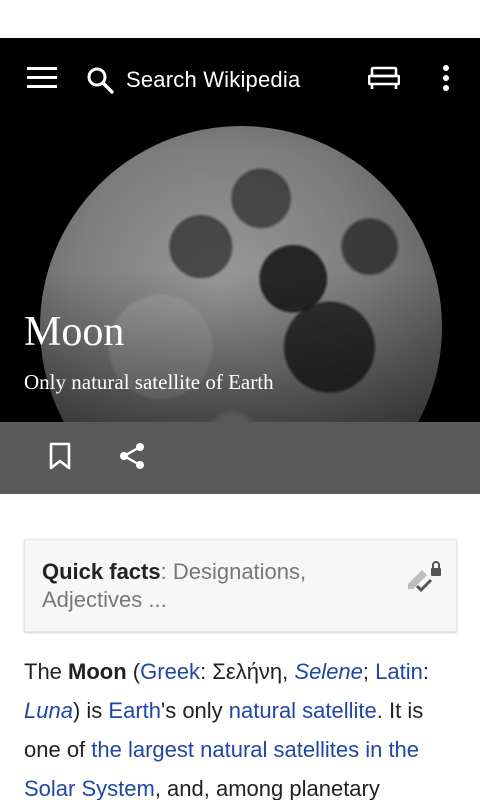  I want to click on link-luna: Luna, so click(48, 710).